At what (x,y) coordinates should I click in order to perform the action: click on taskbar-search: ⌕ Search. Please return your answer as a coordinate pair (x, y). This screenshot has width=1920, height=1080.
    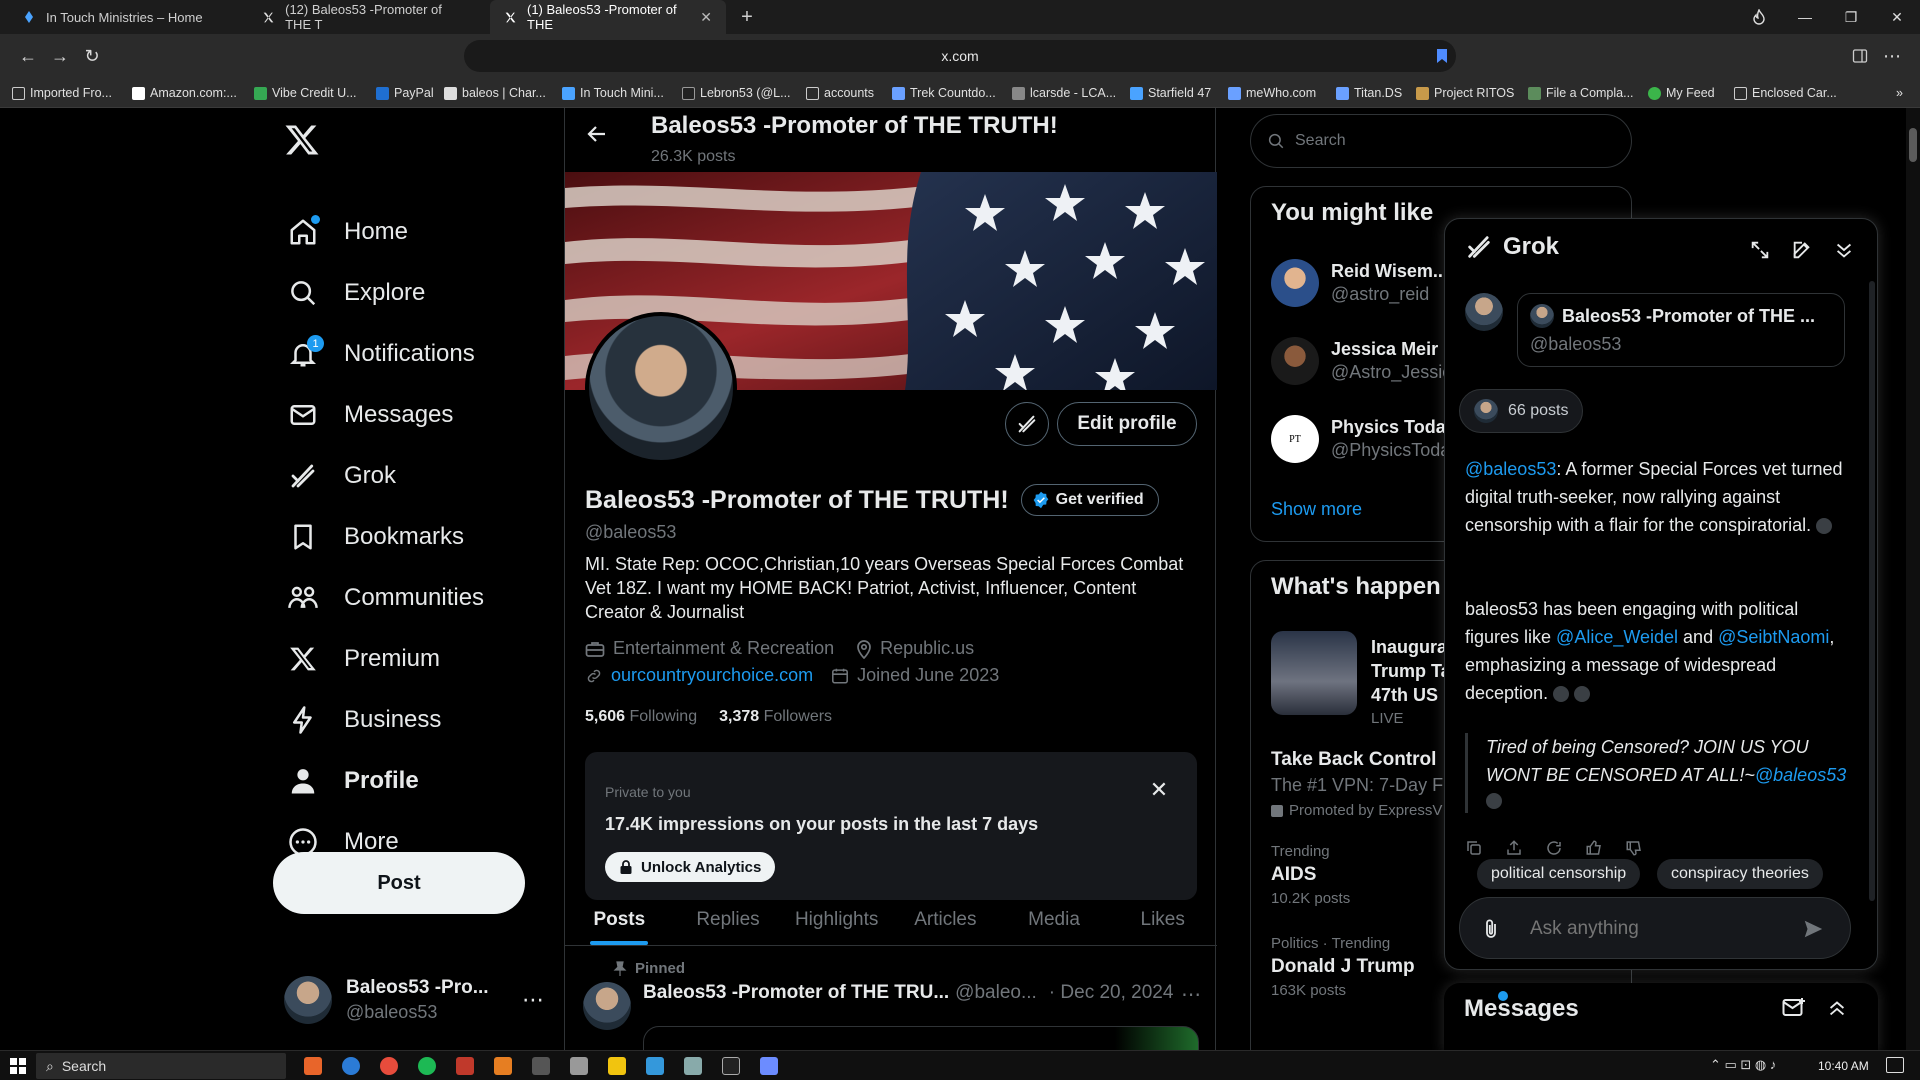
    Looking at the image, I should click on (161, 1066).